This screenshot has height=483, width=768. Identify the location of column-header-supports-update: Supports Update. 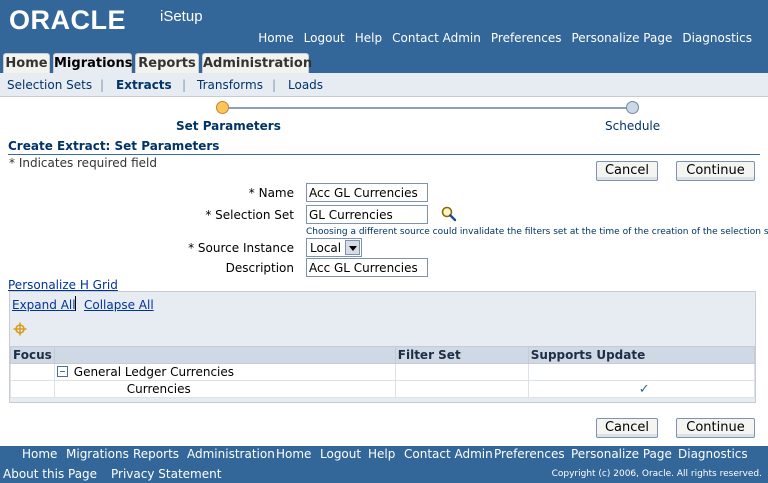
(641, 355).